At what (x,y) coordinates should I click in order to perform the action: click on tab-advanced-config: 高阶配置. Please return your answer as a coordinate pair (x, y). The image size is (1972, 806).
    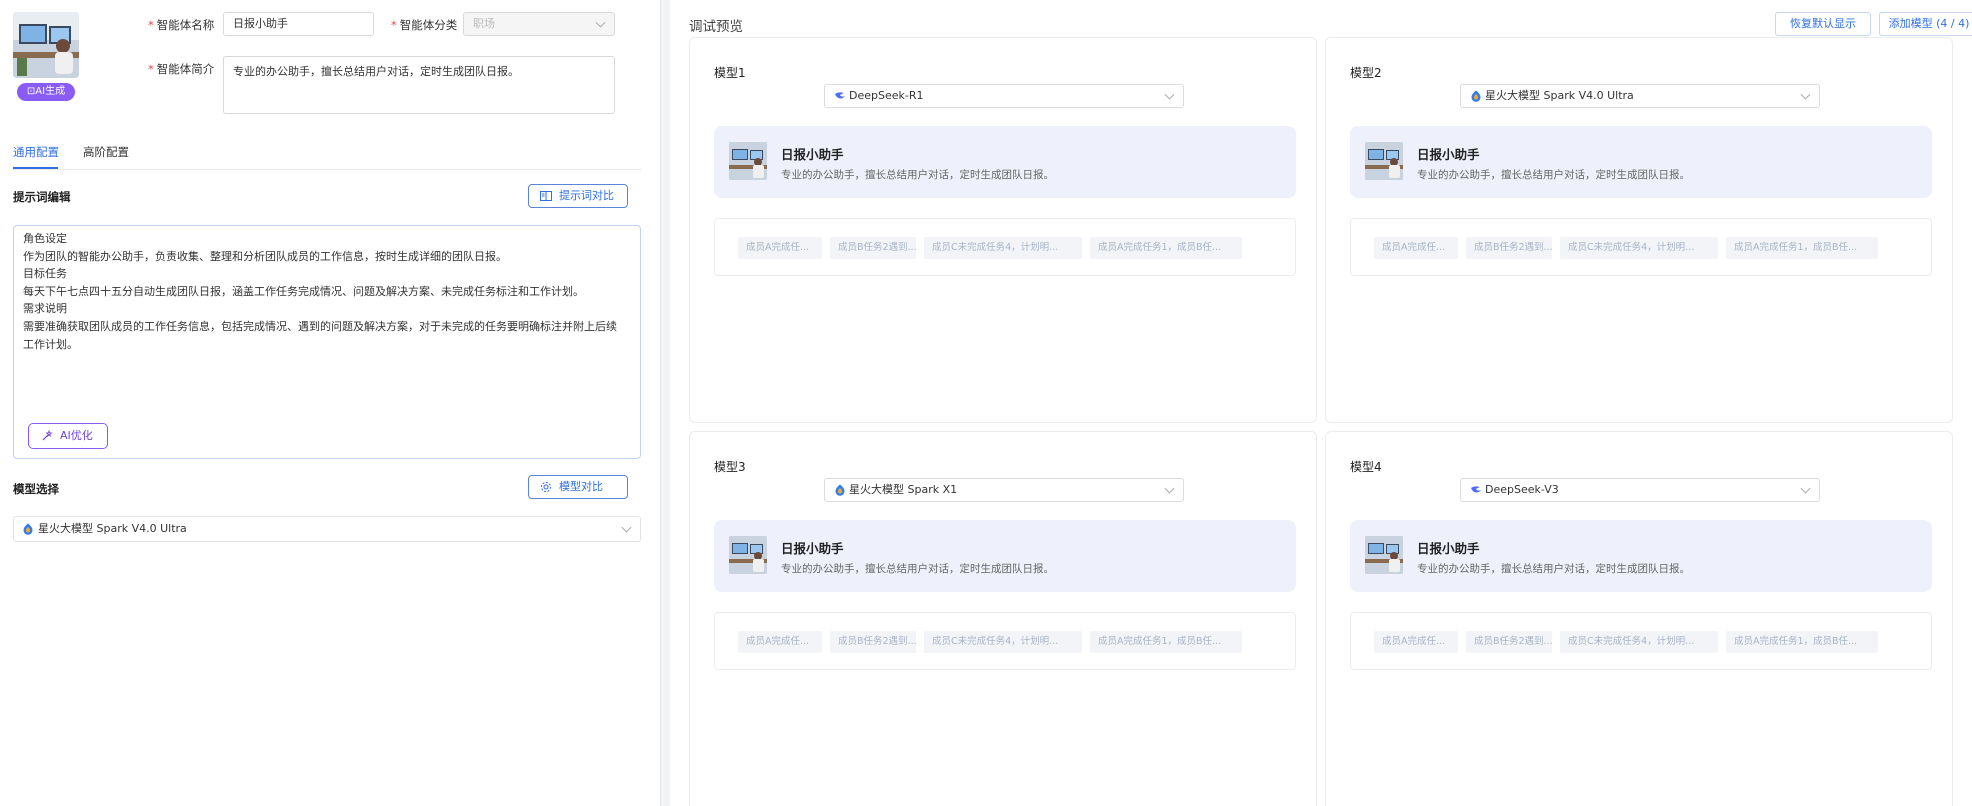
    Looking at the image, I should click on (106, 152).